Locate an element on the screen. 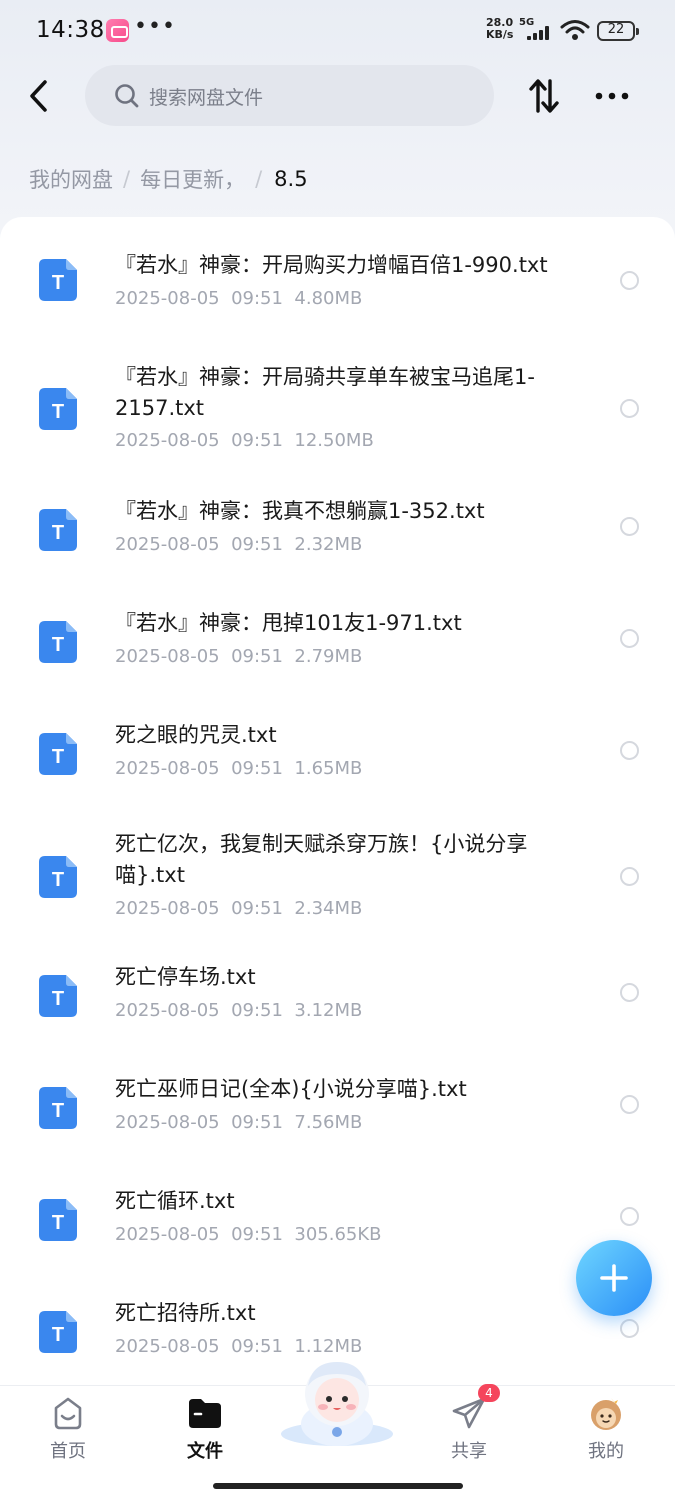 This screenshot has width=675, height=1500. more-dots-icon is located at coordinates (612, 96).